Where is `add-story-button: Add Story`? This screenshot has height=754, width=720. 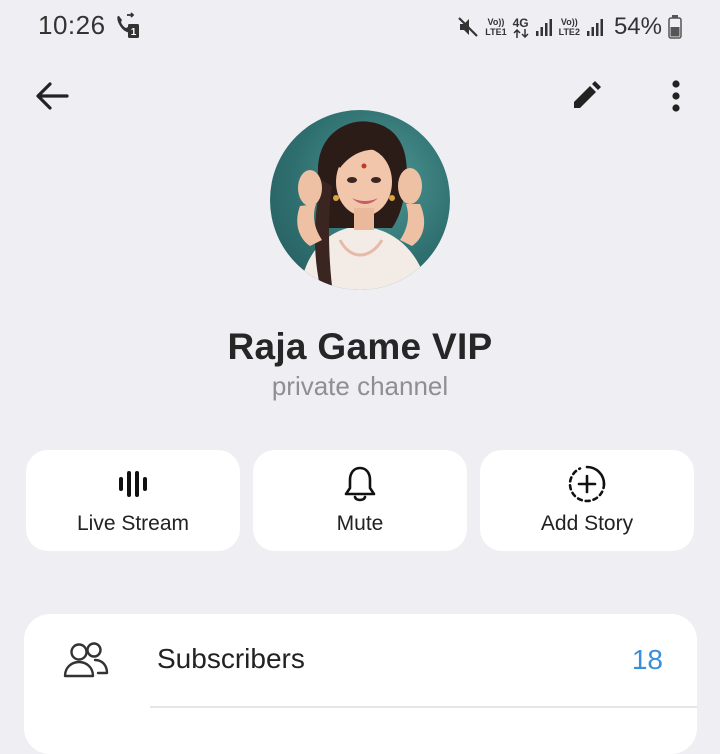 add-story-button: Add Story is located at coordinates (587, 500).